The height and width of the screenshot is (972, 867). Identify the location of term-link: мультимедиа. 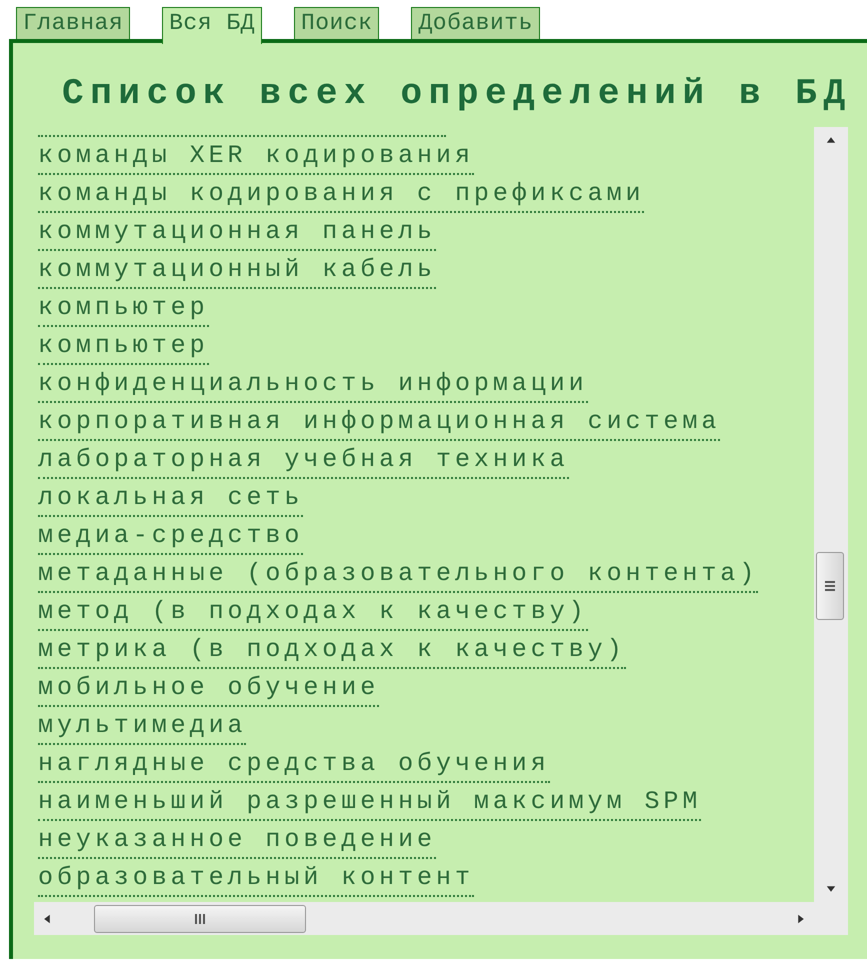
(142, 727).